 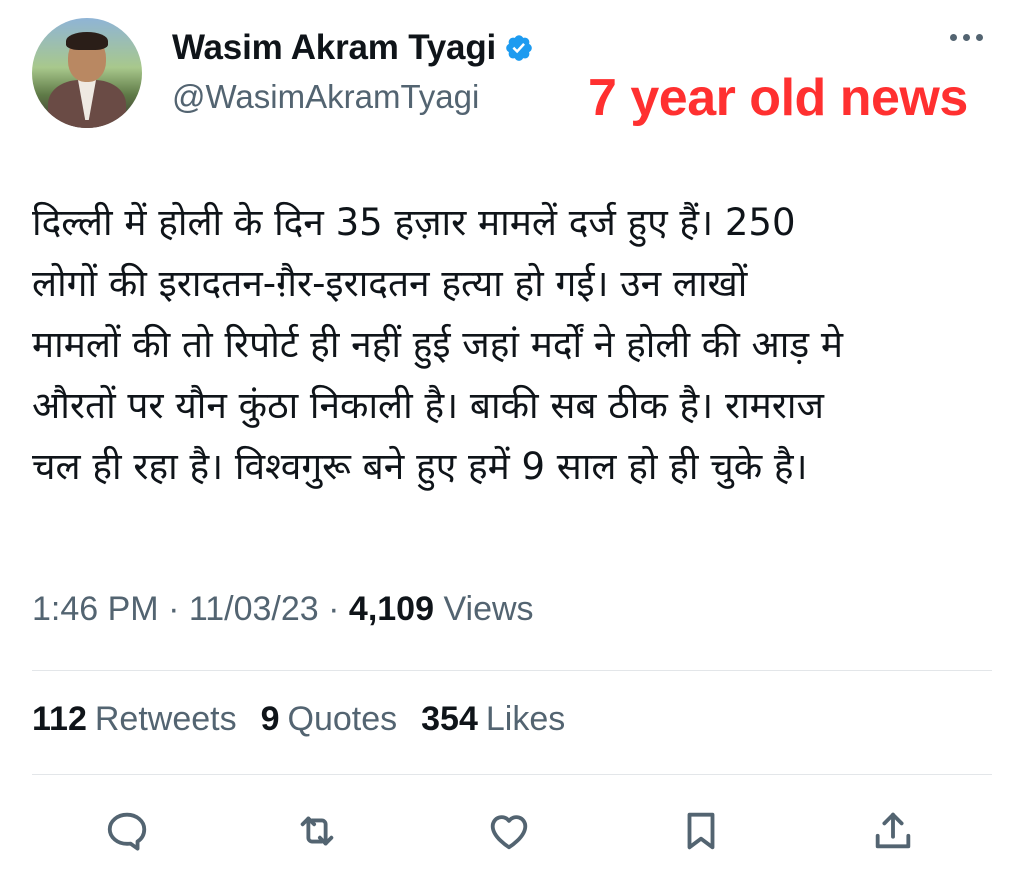 I want to click on retweets-label: Retweets, so click(x=165, y=719).